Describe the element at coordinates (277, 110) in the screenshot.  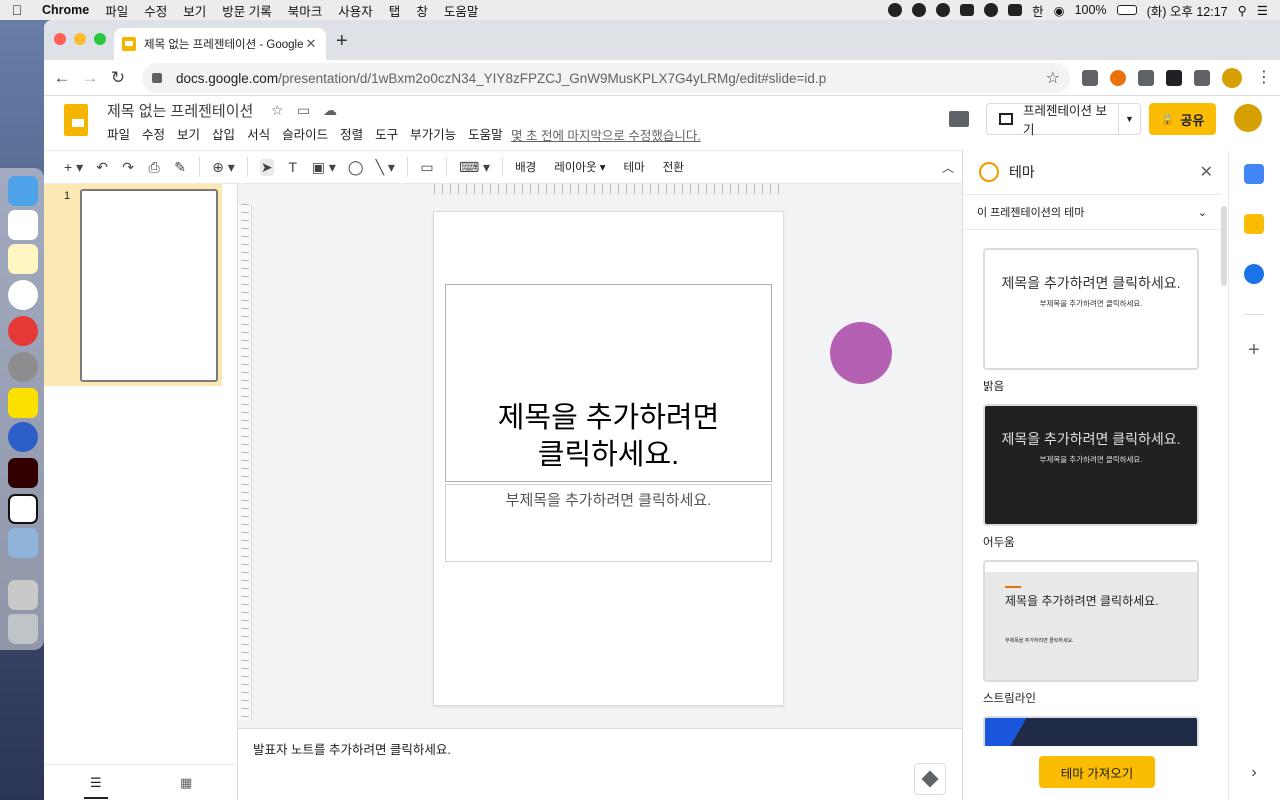
I see `star-icon: ☆` at that location.